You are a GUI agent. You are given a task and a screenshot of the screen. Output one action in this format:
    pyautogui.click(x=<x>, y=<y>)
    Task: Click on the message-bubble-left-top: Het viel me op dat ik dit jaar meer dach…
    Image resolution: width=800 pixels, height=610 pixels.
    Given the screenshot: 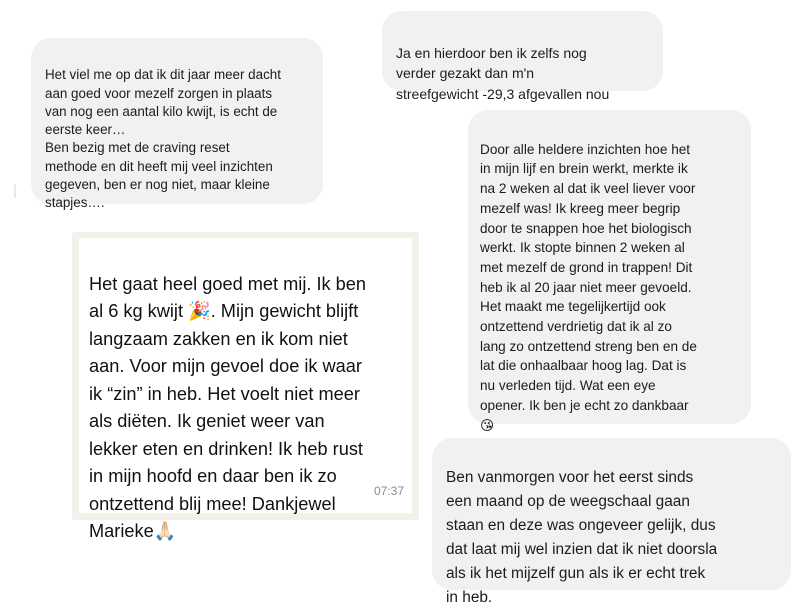 What is the action you would take?
    pyautogui.click(x=177, y=124)
    